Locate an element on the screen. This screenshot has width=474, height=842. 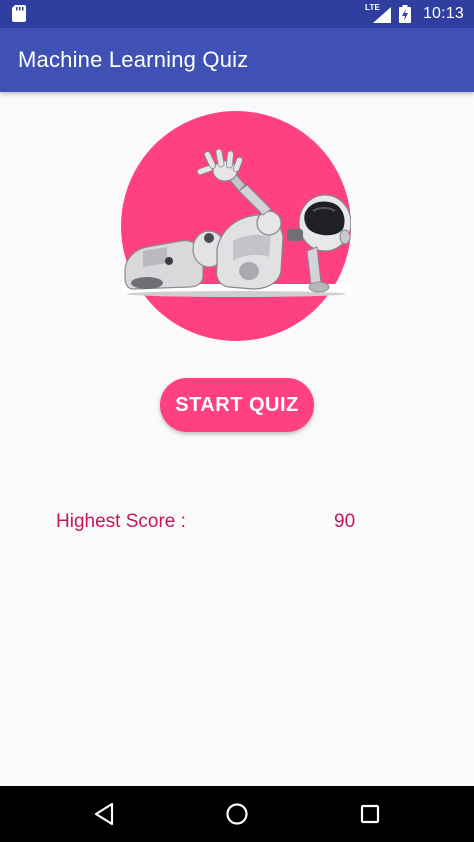
start-quiz-button: START QUIZ is located at coordinates (237, 405).